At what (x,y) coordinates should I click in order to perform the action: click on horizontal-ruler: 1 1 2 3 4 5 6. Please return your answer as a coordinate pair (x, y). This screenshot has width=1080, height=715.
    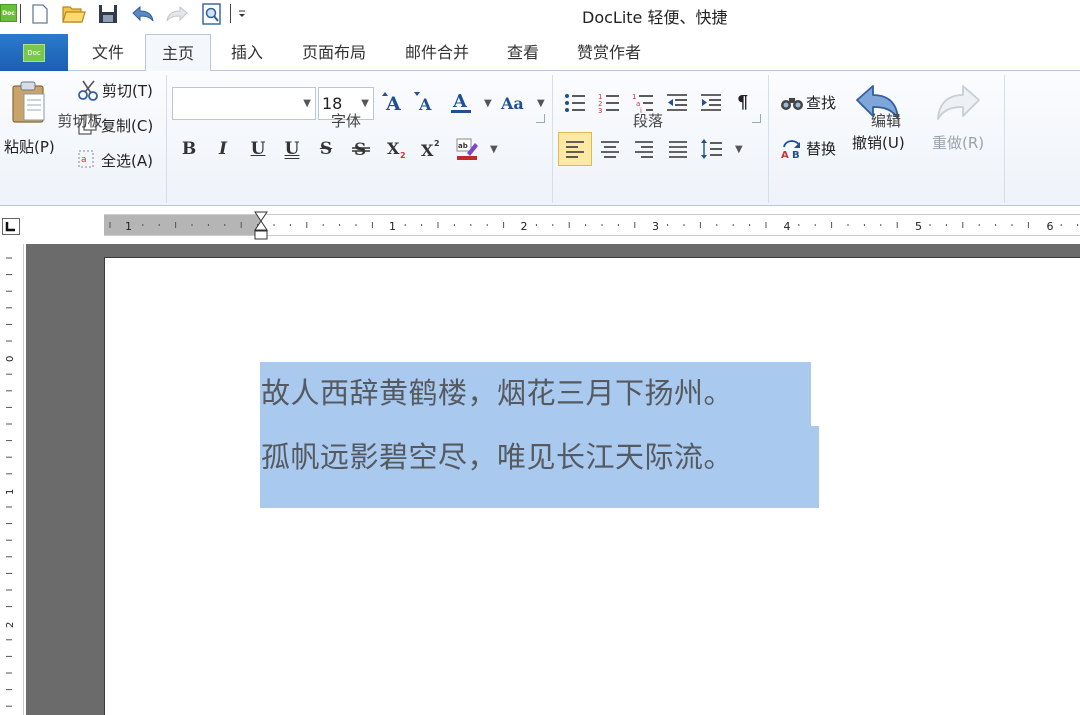
    Looking at the image, I should click on (592, 225).